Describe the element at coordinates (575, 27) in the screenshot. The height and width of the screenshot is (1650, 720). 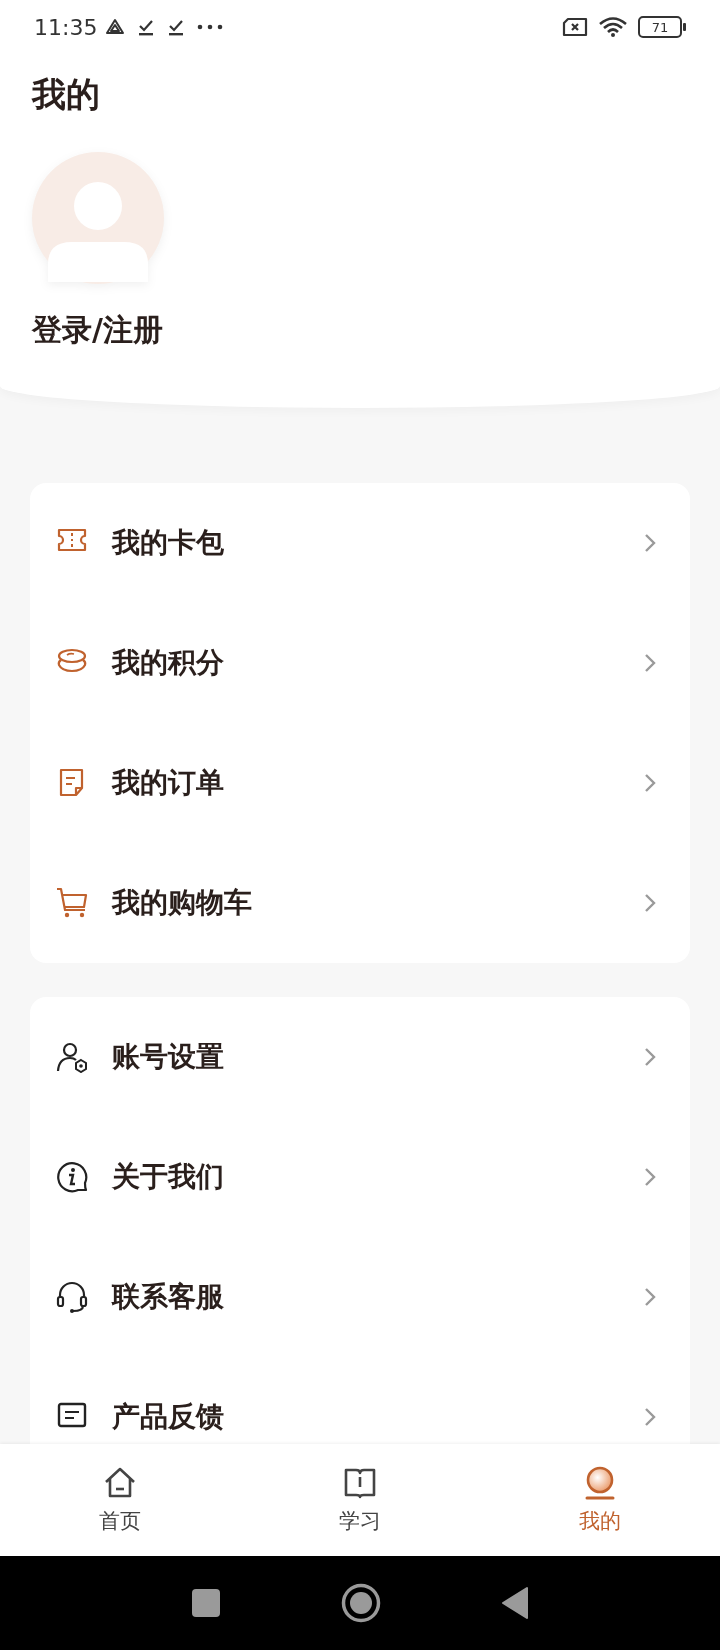
I see `no-sim-icon` at that location.